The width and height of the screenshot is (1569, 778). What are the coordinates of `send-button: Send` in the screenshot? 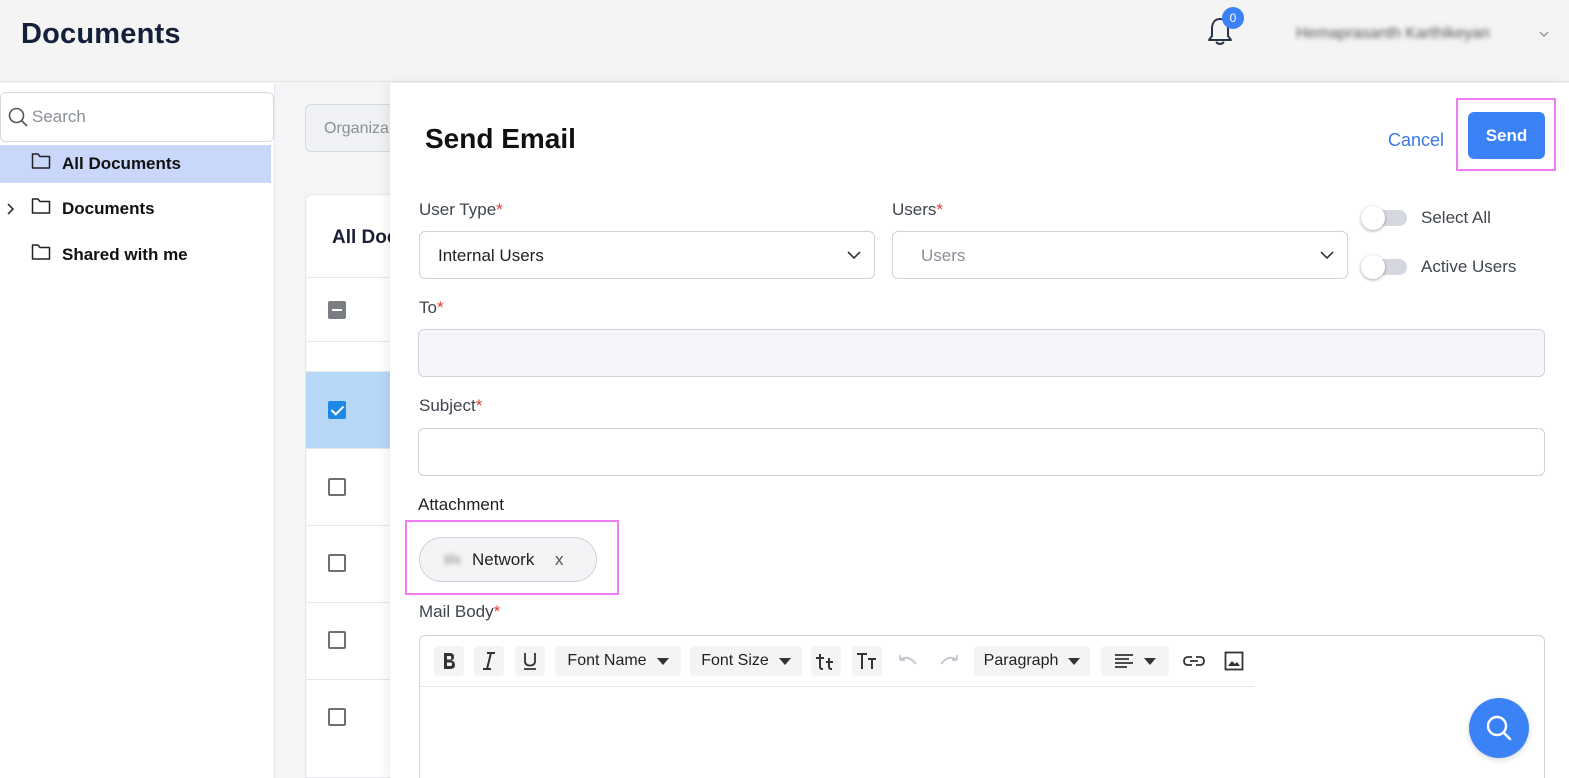 It's located at (1506, 135).